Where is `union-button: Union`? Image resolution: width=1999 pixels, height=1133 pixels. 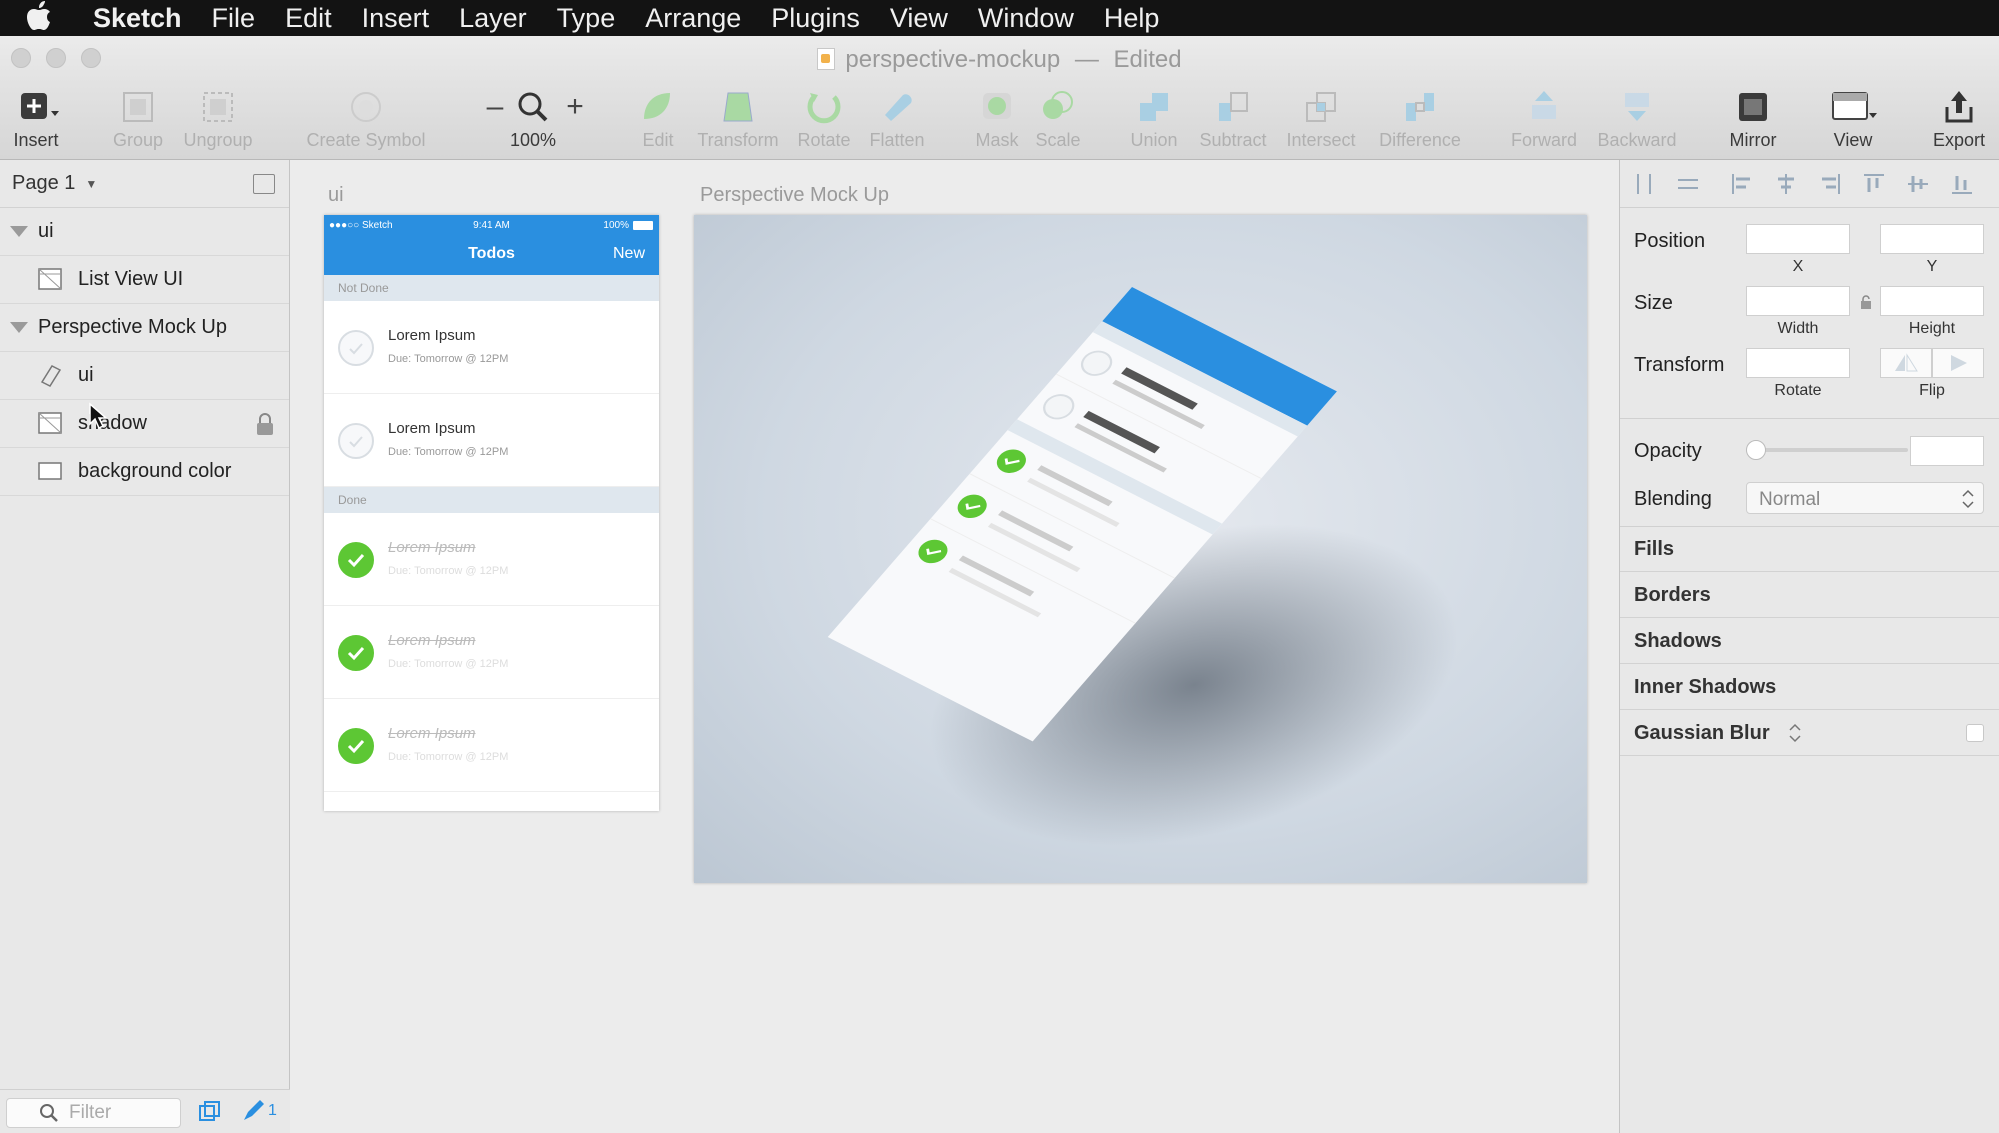
union-button: Union is located at coordinates (1154, 122).